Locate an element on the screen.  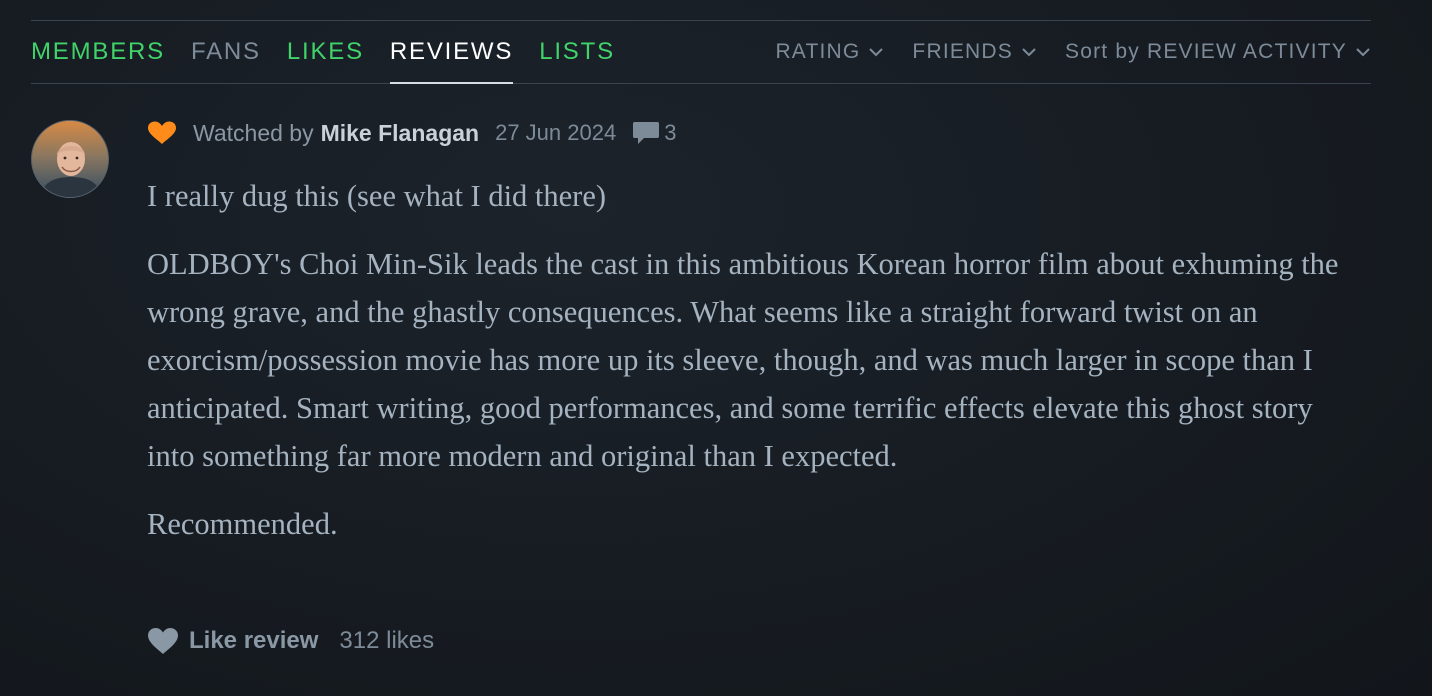
tab-list: MEMBERS FANS LIKES REVIEWS LISTS is located at coordinates (336, 52).